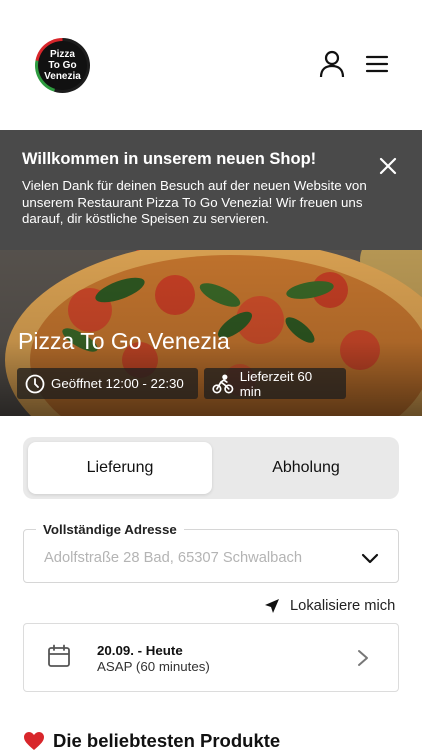 The height and width of the screenshot is (750, 422). Describe the element at coordinates (151, 740) in the screenshot. I see `popular-products-heading: Die beliebtesten Produkte` at that location.